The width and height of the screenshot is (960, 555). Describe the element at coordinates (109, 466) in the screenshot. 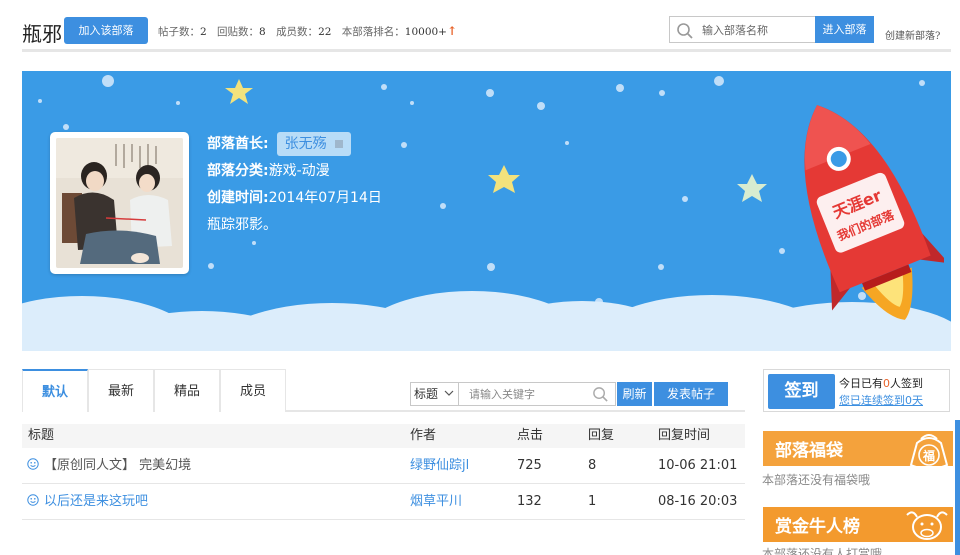

I see `topic-title-link: 【原创同人文】 完美幻境` at that location.